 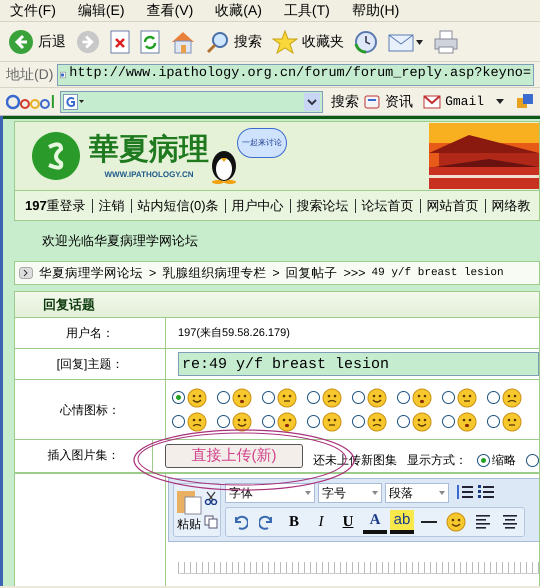 I want to click on numbered-list-icon, so click(x=465, y=492).